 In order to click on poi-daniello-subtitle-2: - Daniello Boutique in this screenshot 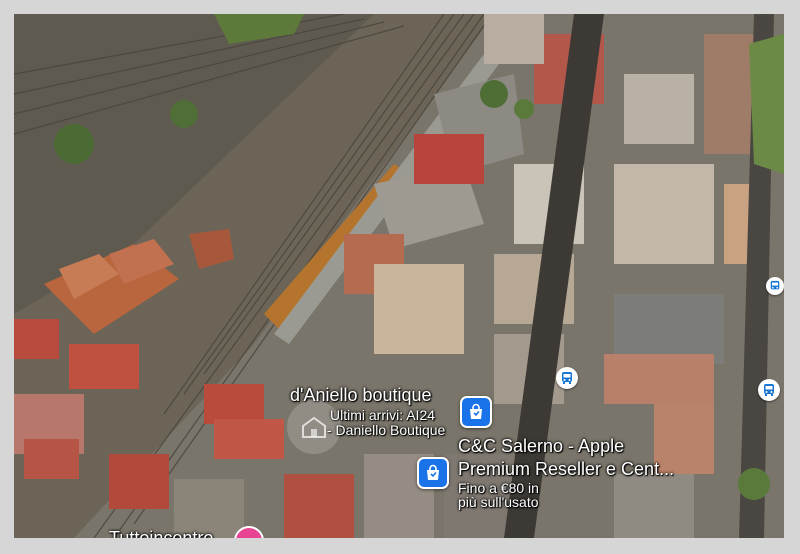, I will do `click(386, 430)`.